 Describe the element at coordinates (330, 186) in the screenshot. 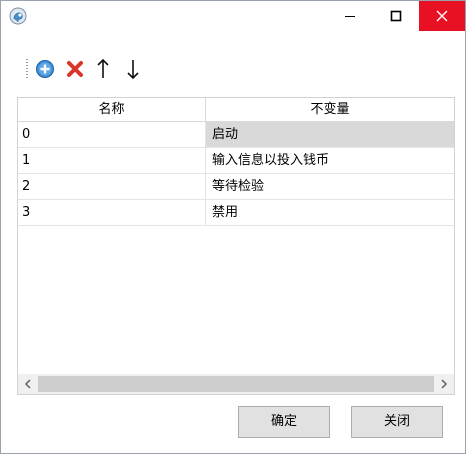

I see `cell-invariant: 等待检验` at that location.